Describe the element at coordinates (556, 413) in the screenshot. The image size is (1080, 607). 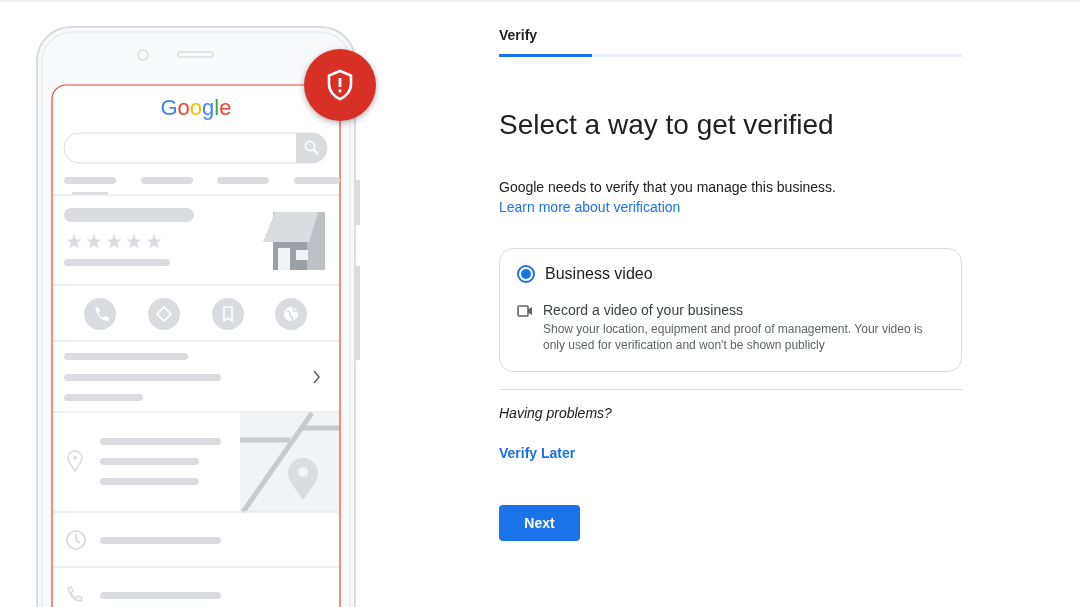
I see `help-question: Having problems?` at that location.